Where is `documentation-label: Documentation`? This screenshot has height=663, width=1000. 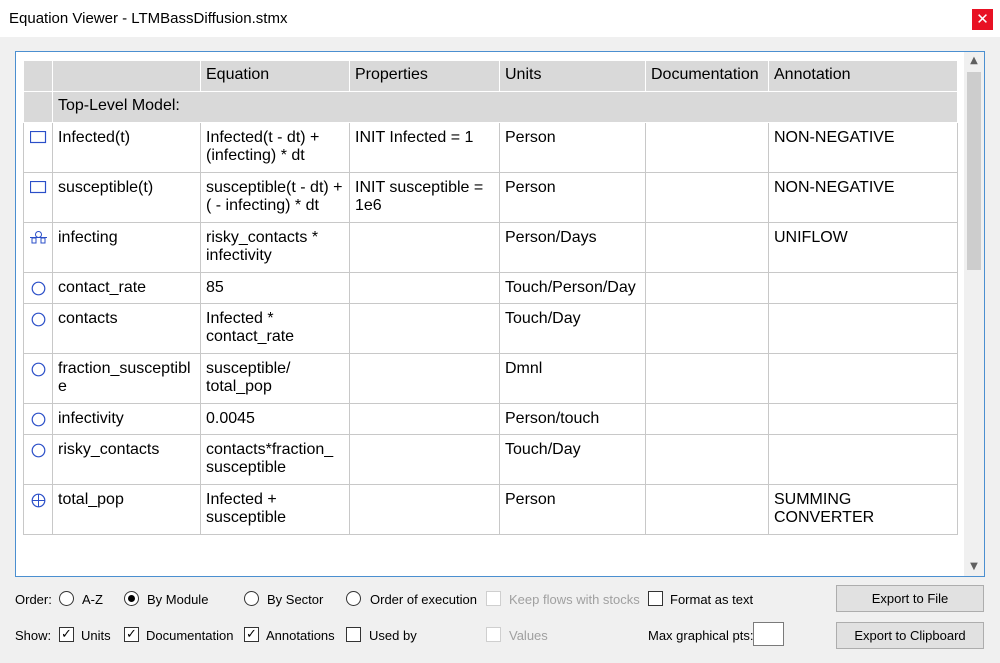 documentation-label: Documentation is located at coordinates (189, 635).